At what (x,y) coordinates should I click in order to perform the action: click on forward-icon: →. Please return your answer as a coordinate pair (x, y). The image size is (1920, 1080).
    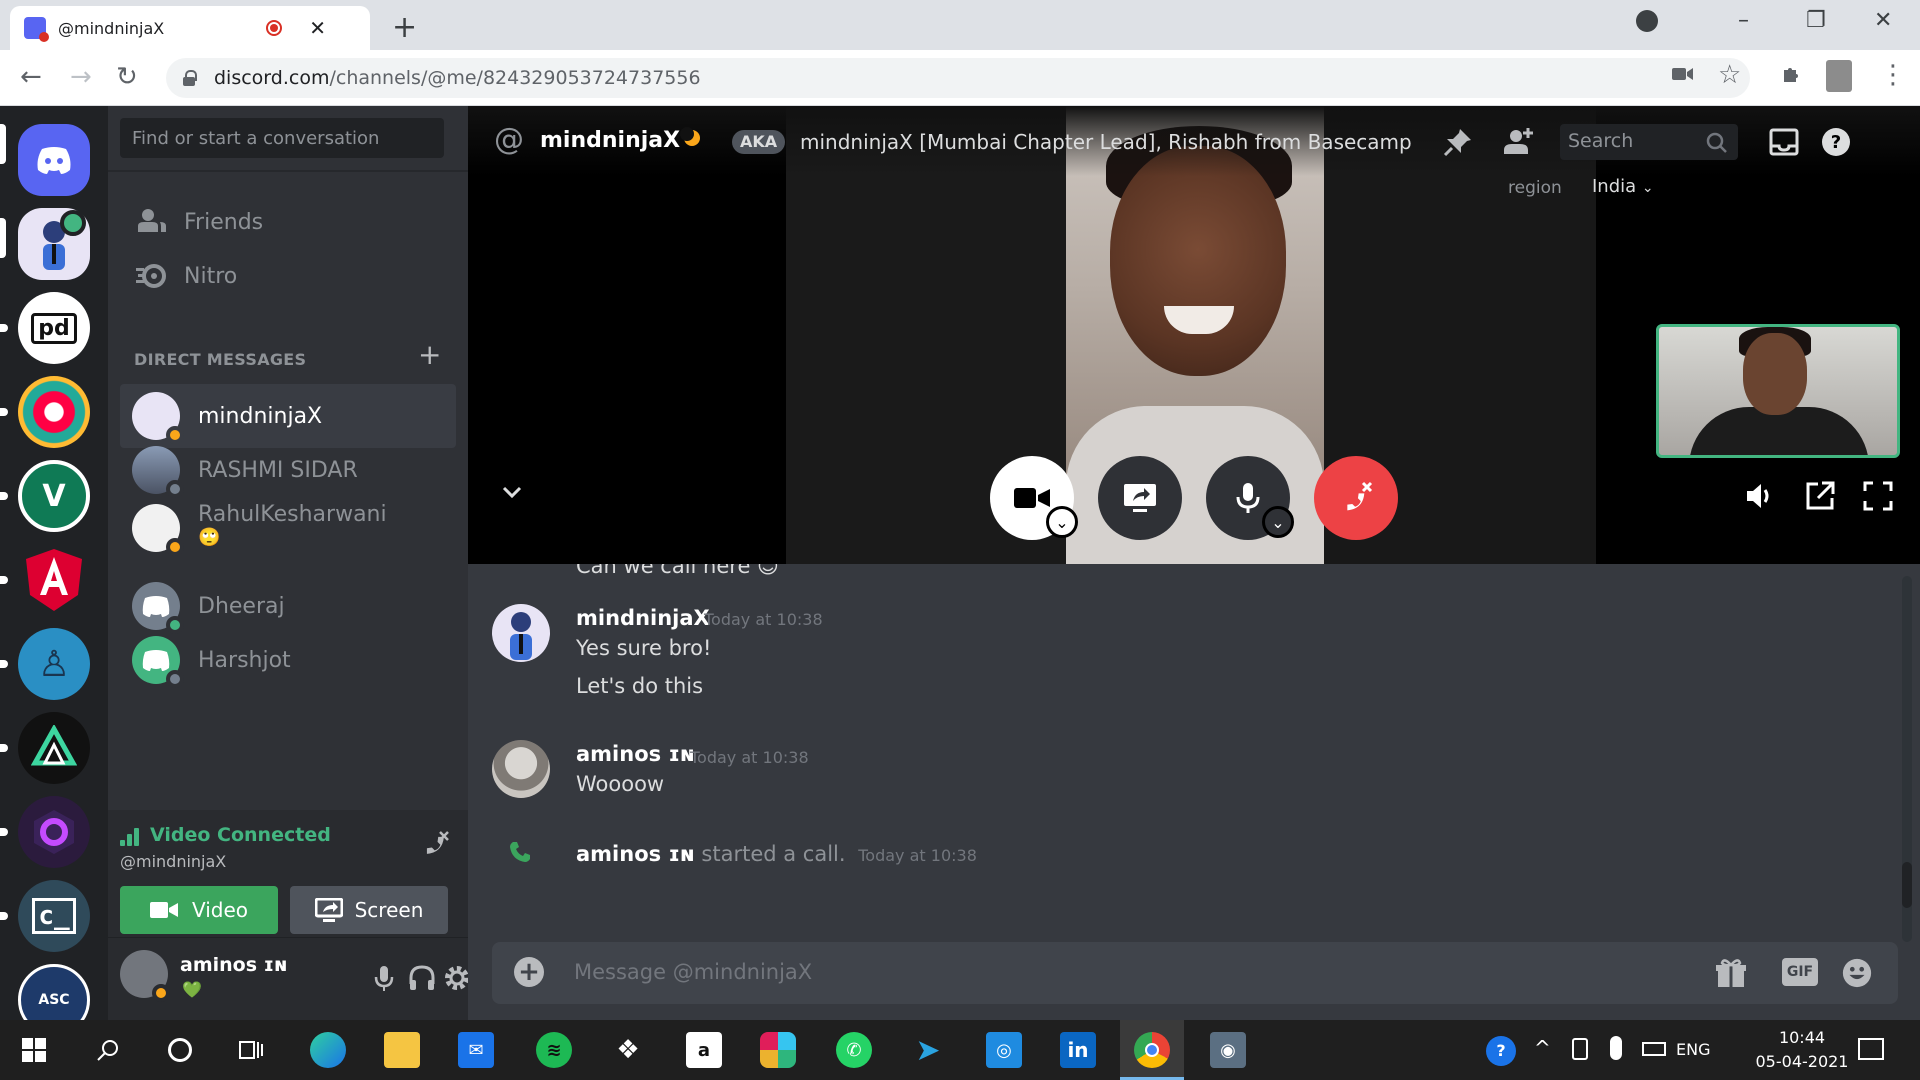
    Looking at the image, I should click on (81, 77).